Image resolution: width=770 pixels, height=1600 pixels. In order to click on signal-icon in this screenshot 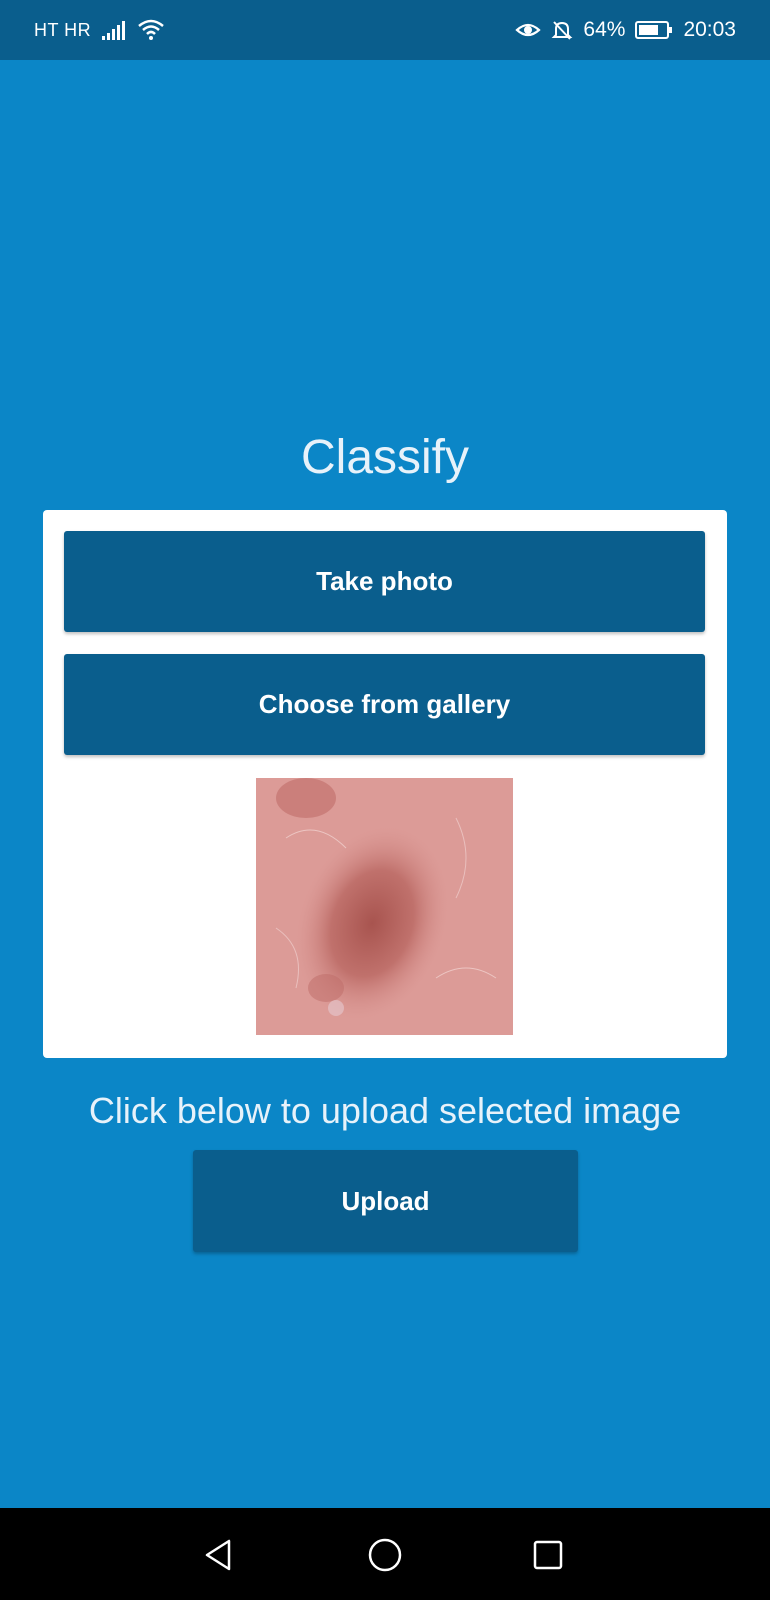, I will do `click(114, 30)`.